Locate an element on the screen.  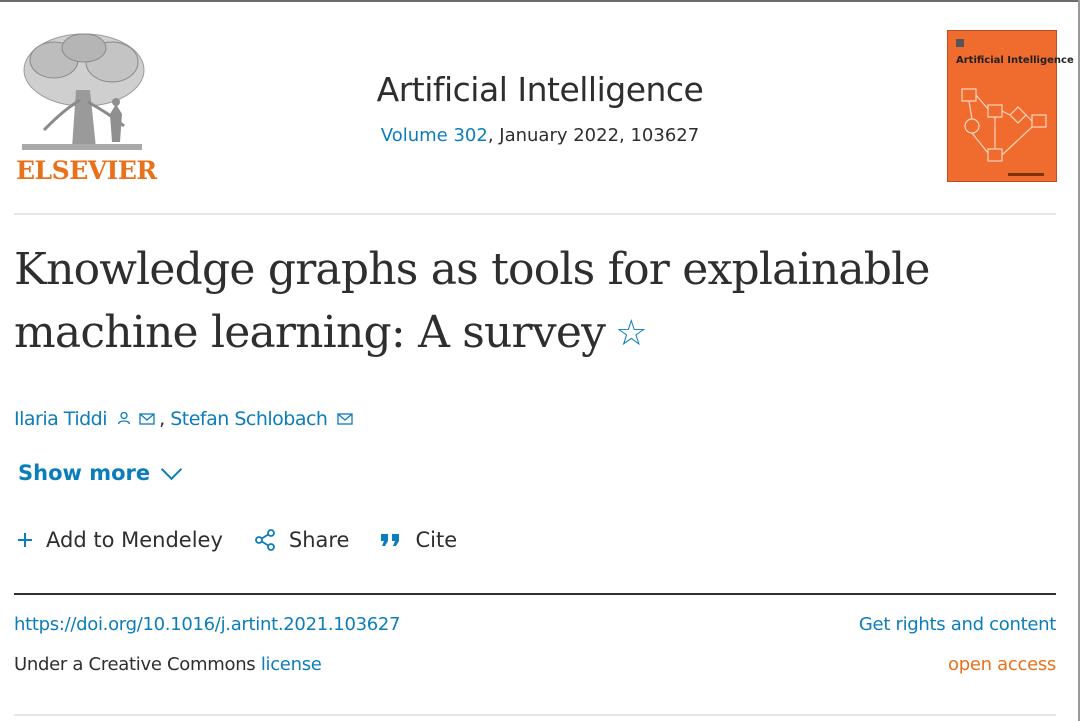
author-link: Stefan Schlobach is located at coordinates (249, 419).